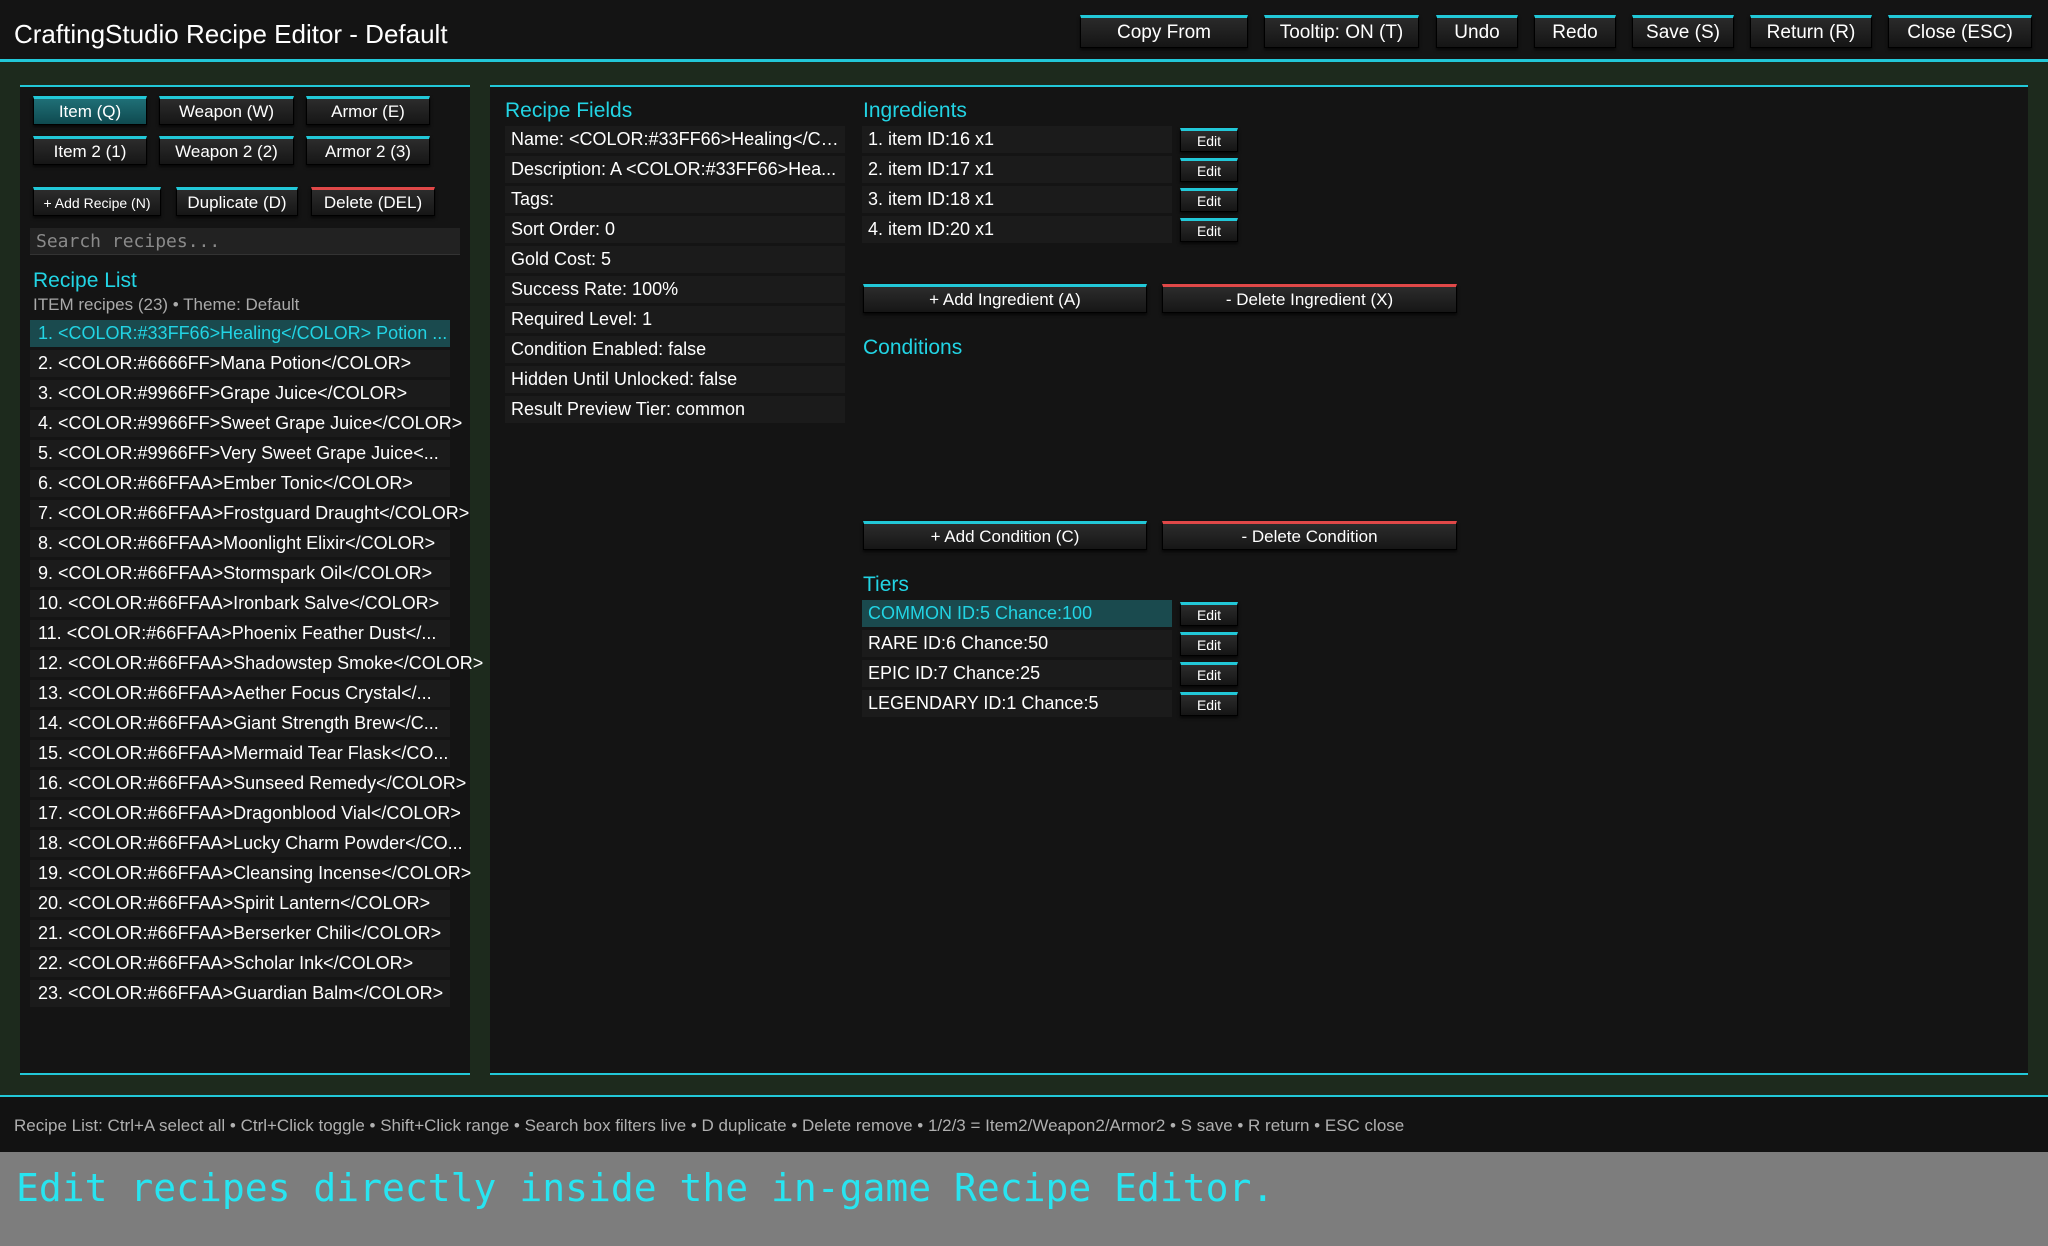  I want to click on category-item-button: Item (Q), so click(90, 110).